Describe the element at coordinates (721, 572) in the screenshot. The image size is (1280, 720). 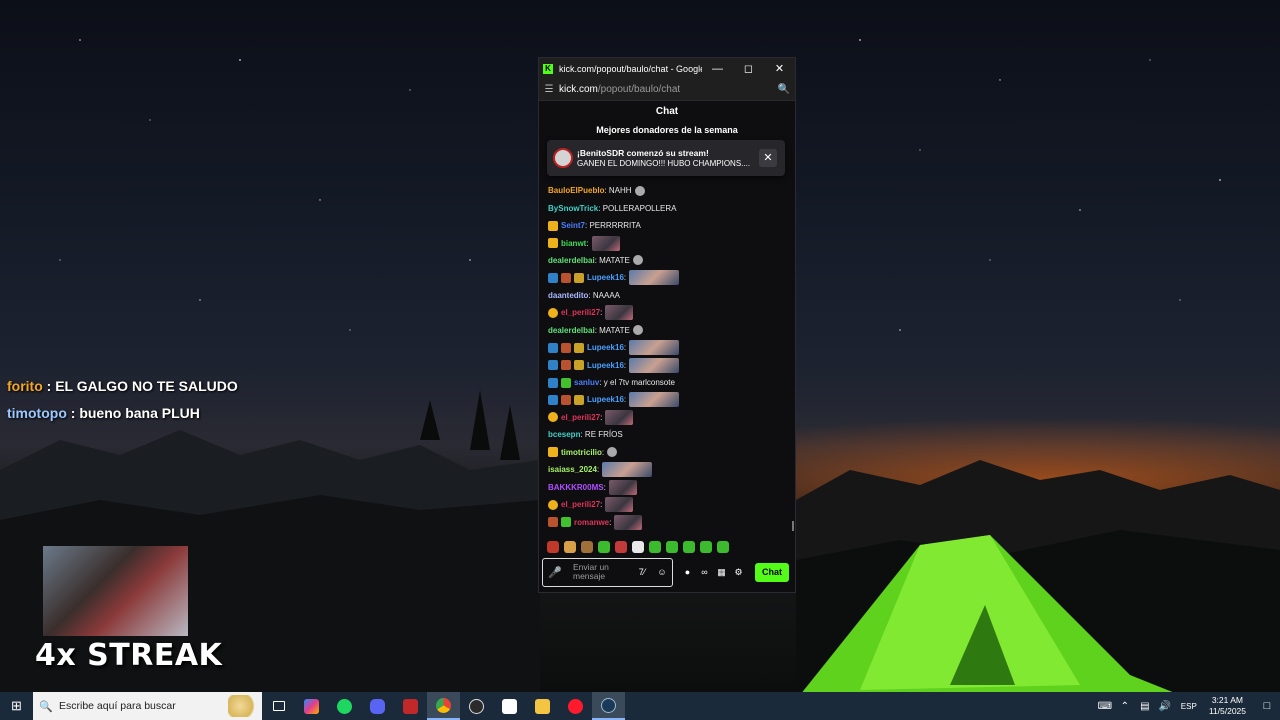
I see `store-icon: ▦` at that location.